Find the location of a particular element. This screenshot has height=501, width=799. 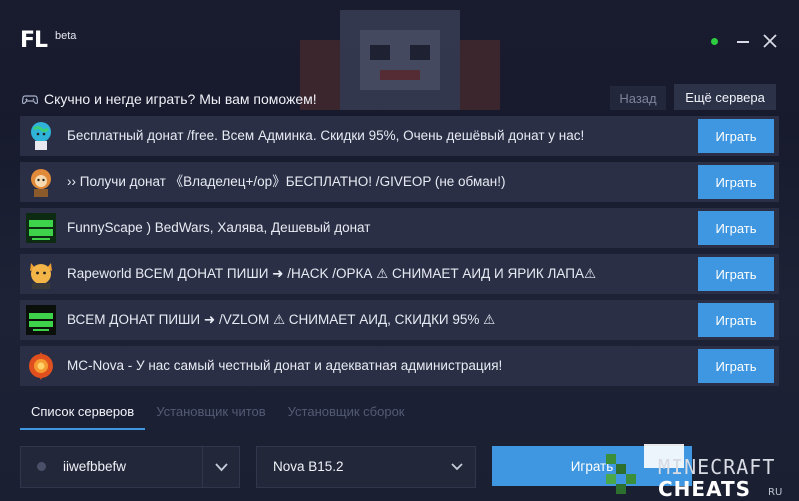

version-name: Nova B15.2 is located at coordinates (308, 466).